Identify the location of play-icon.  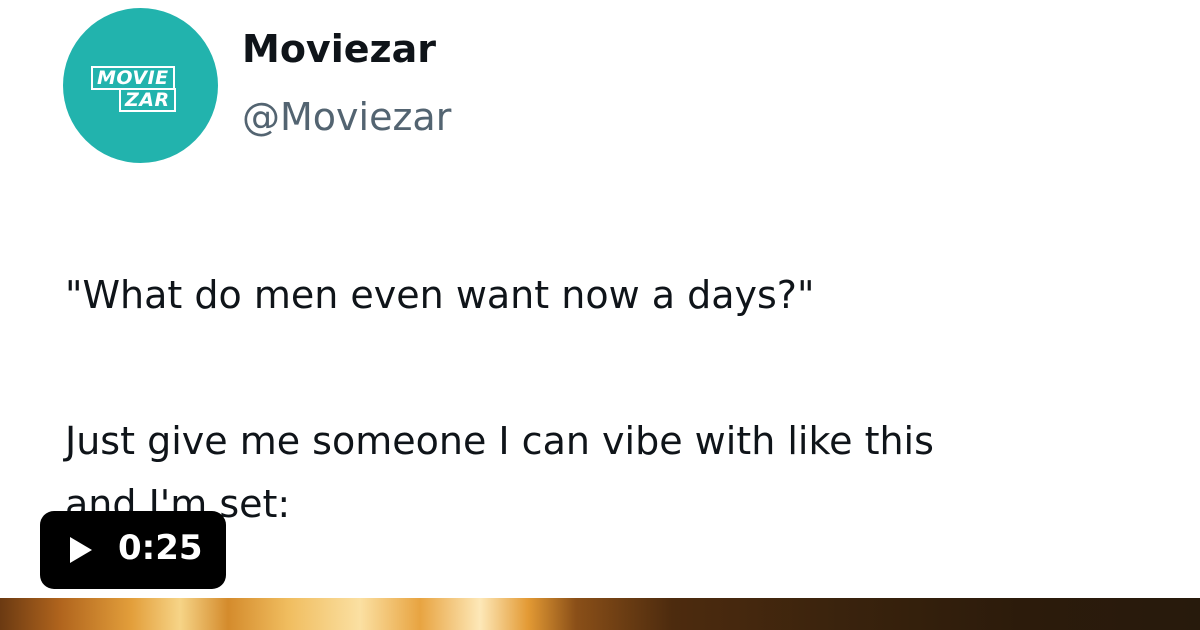
(81, 550).